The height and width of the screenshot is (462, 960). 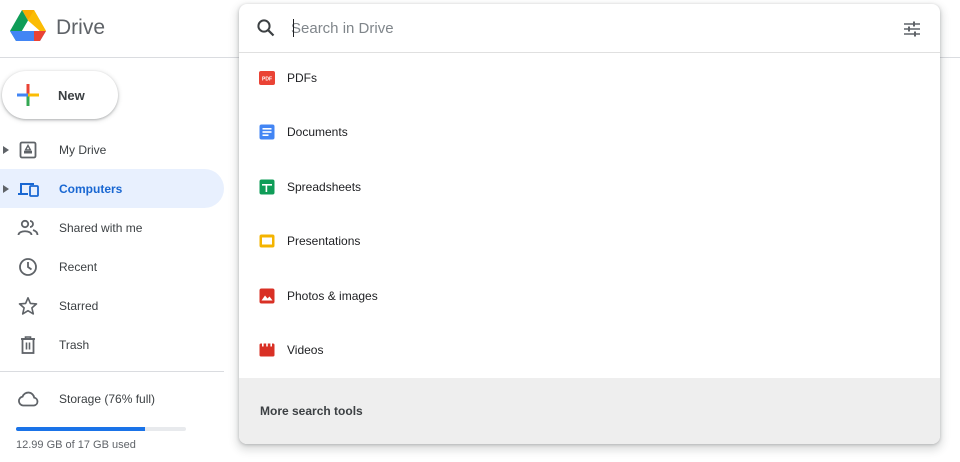 I want to click on sidebar-divider, so click(x=112, y=371).